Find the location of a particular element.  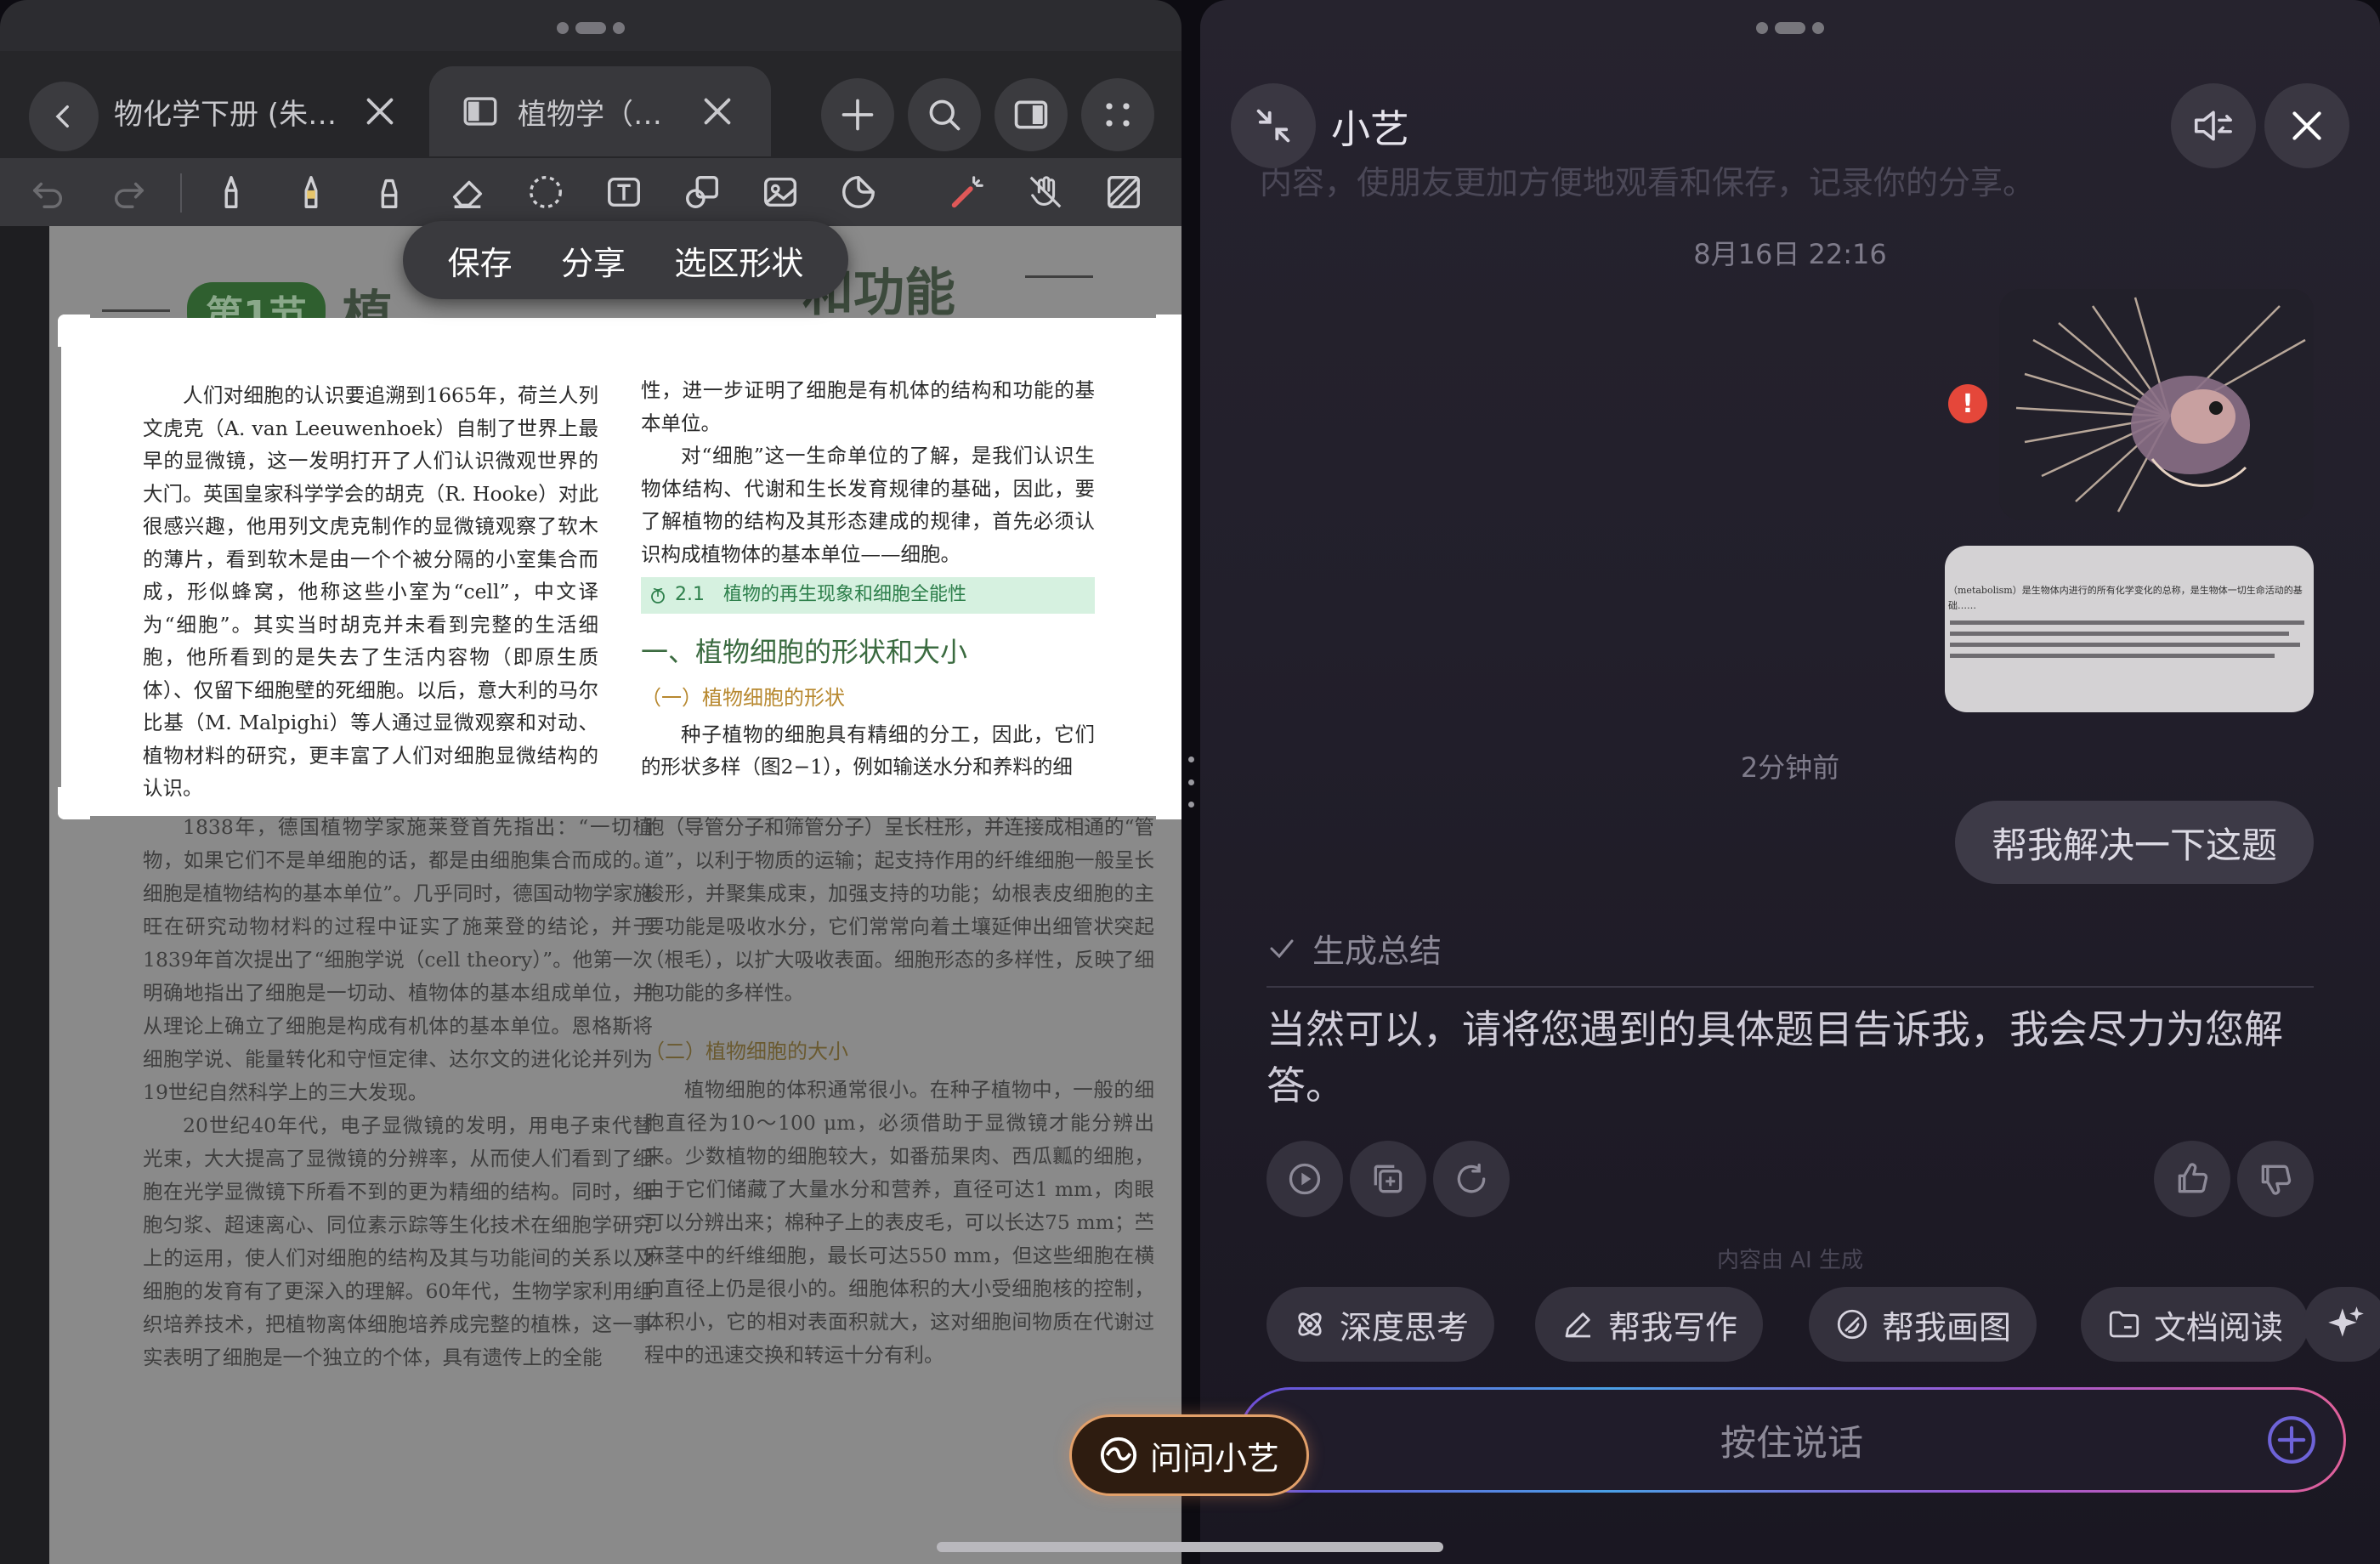

close-button is located at coordinates (2306, 125).